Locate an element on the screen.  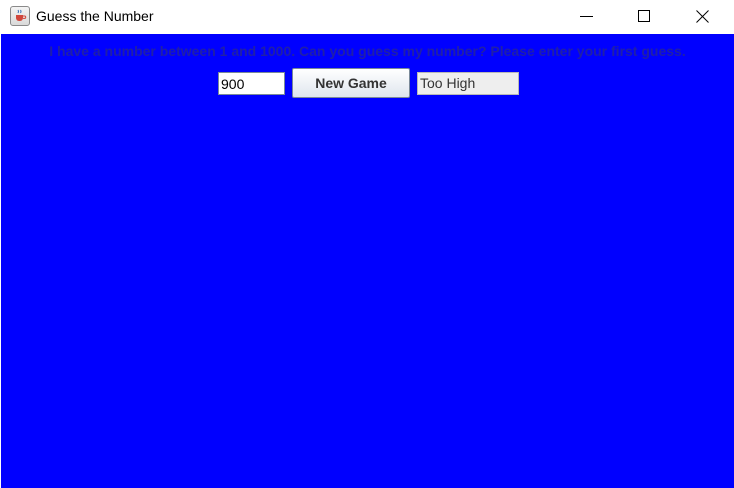
minimize-button is located at coordinates (587, 17).